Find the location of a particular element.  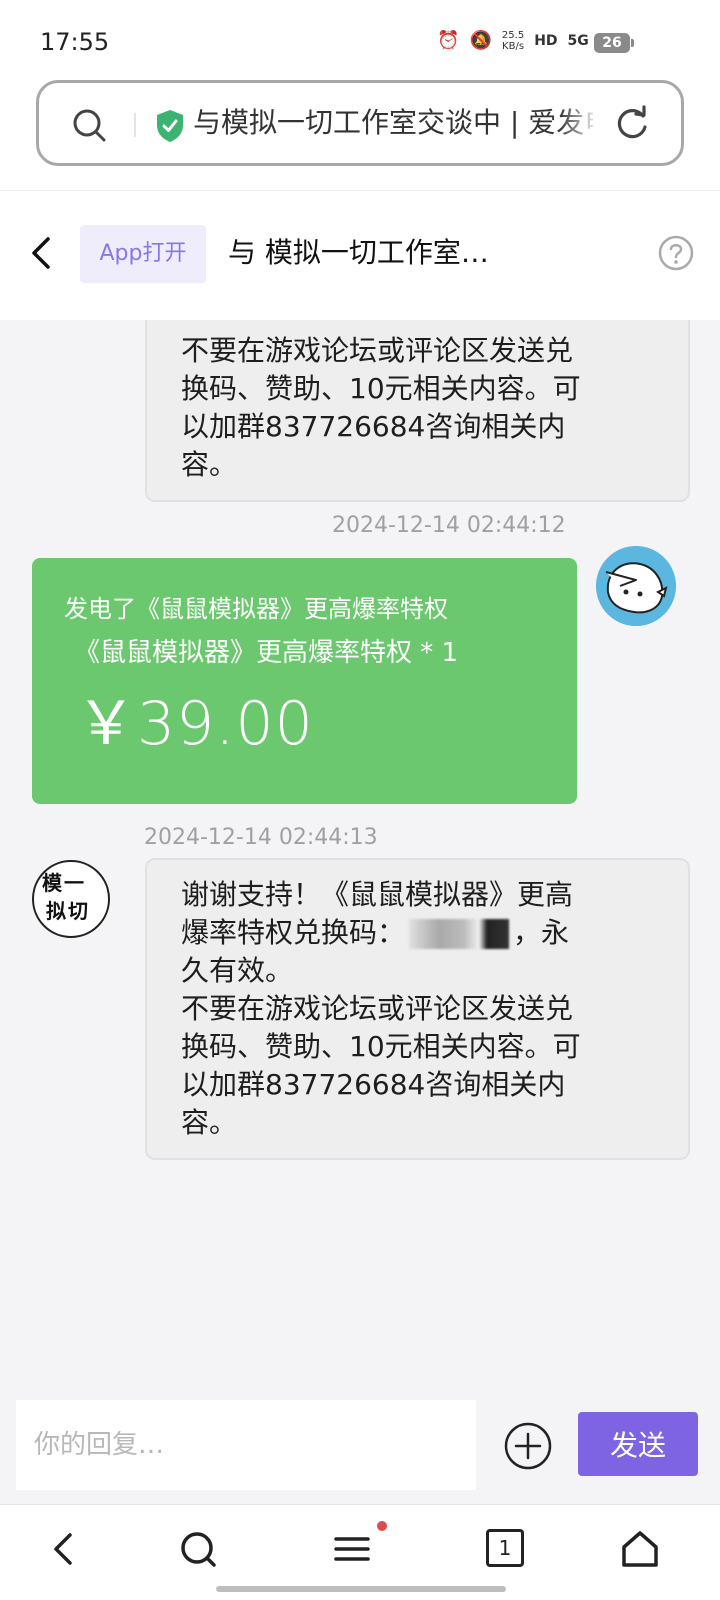

status-time: 17:55 is located at coordinates (75, 42).